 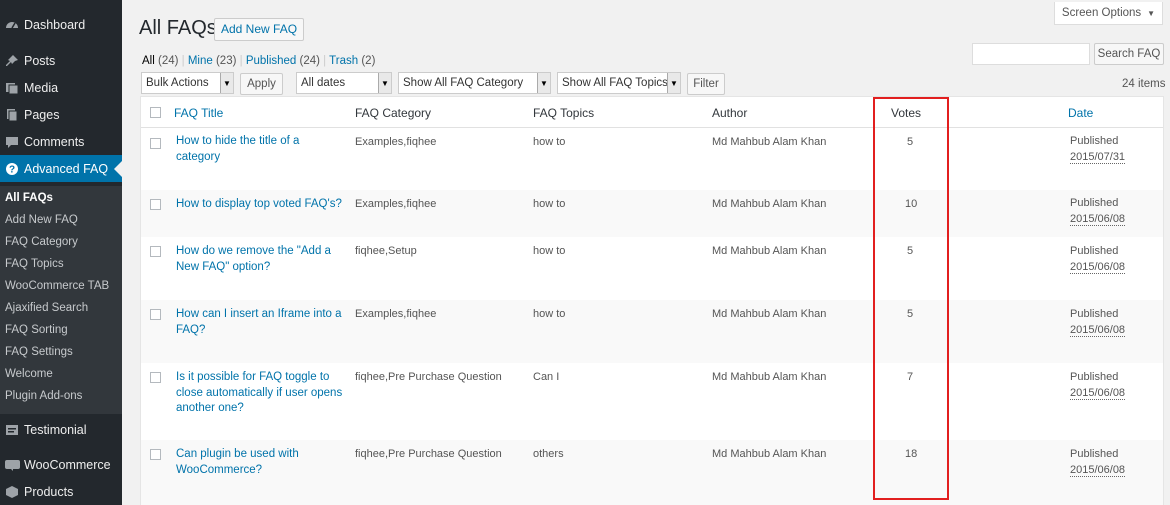 What do you see at coordinates (546, 377) in the screenshot?
I see `faq-topics-cell: Can I` at bounding box center [546, 377].